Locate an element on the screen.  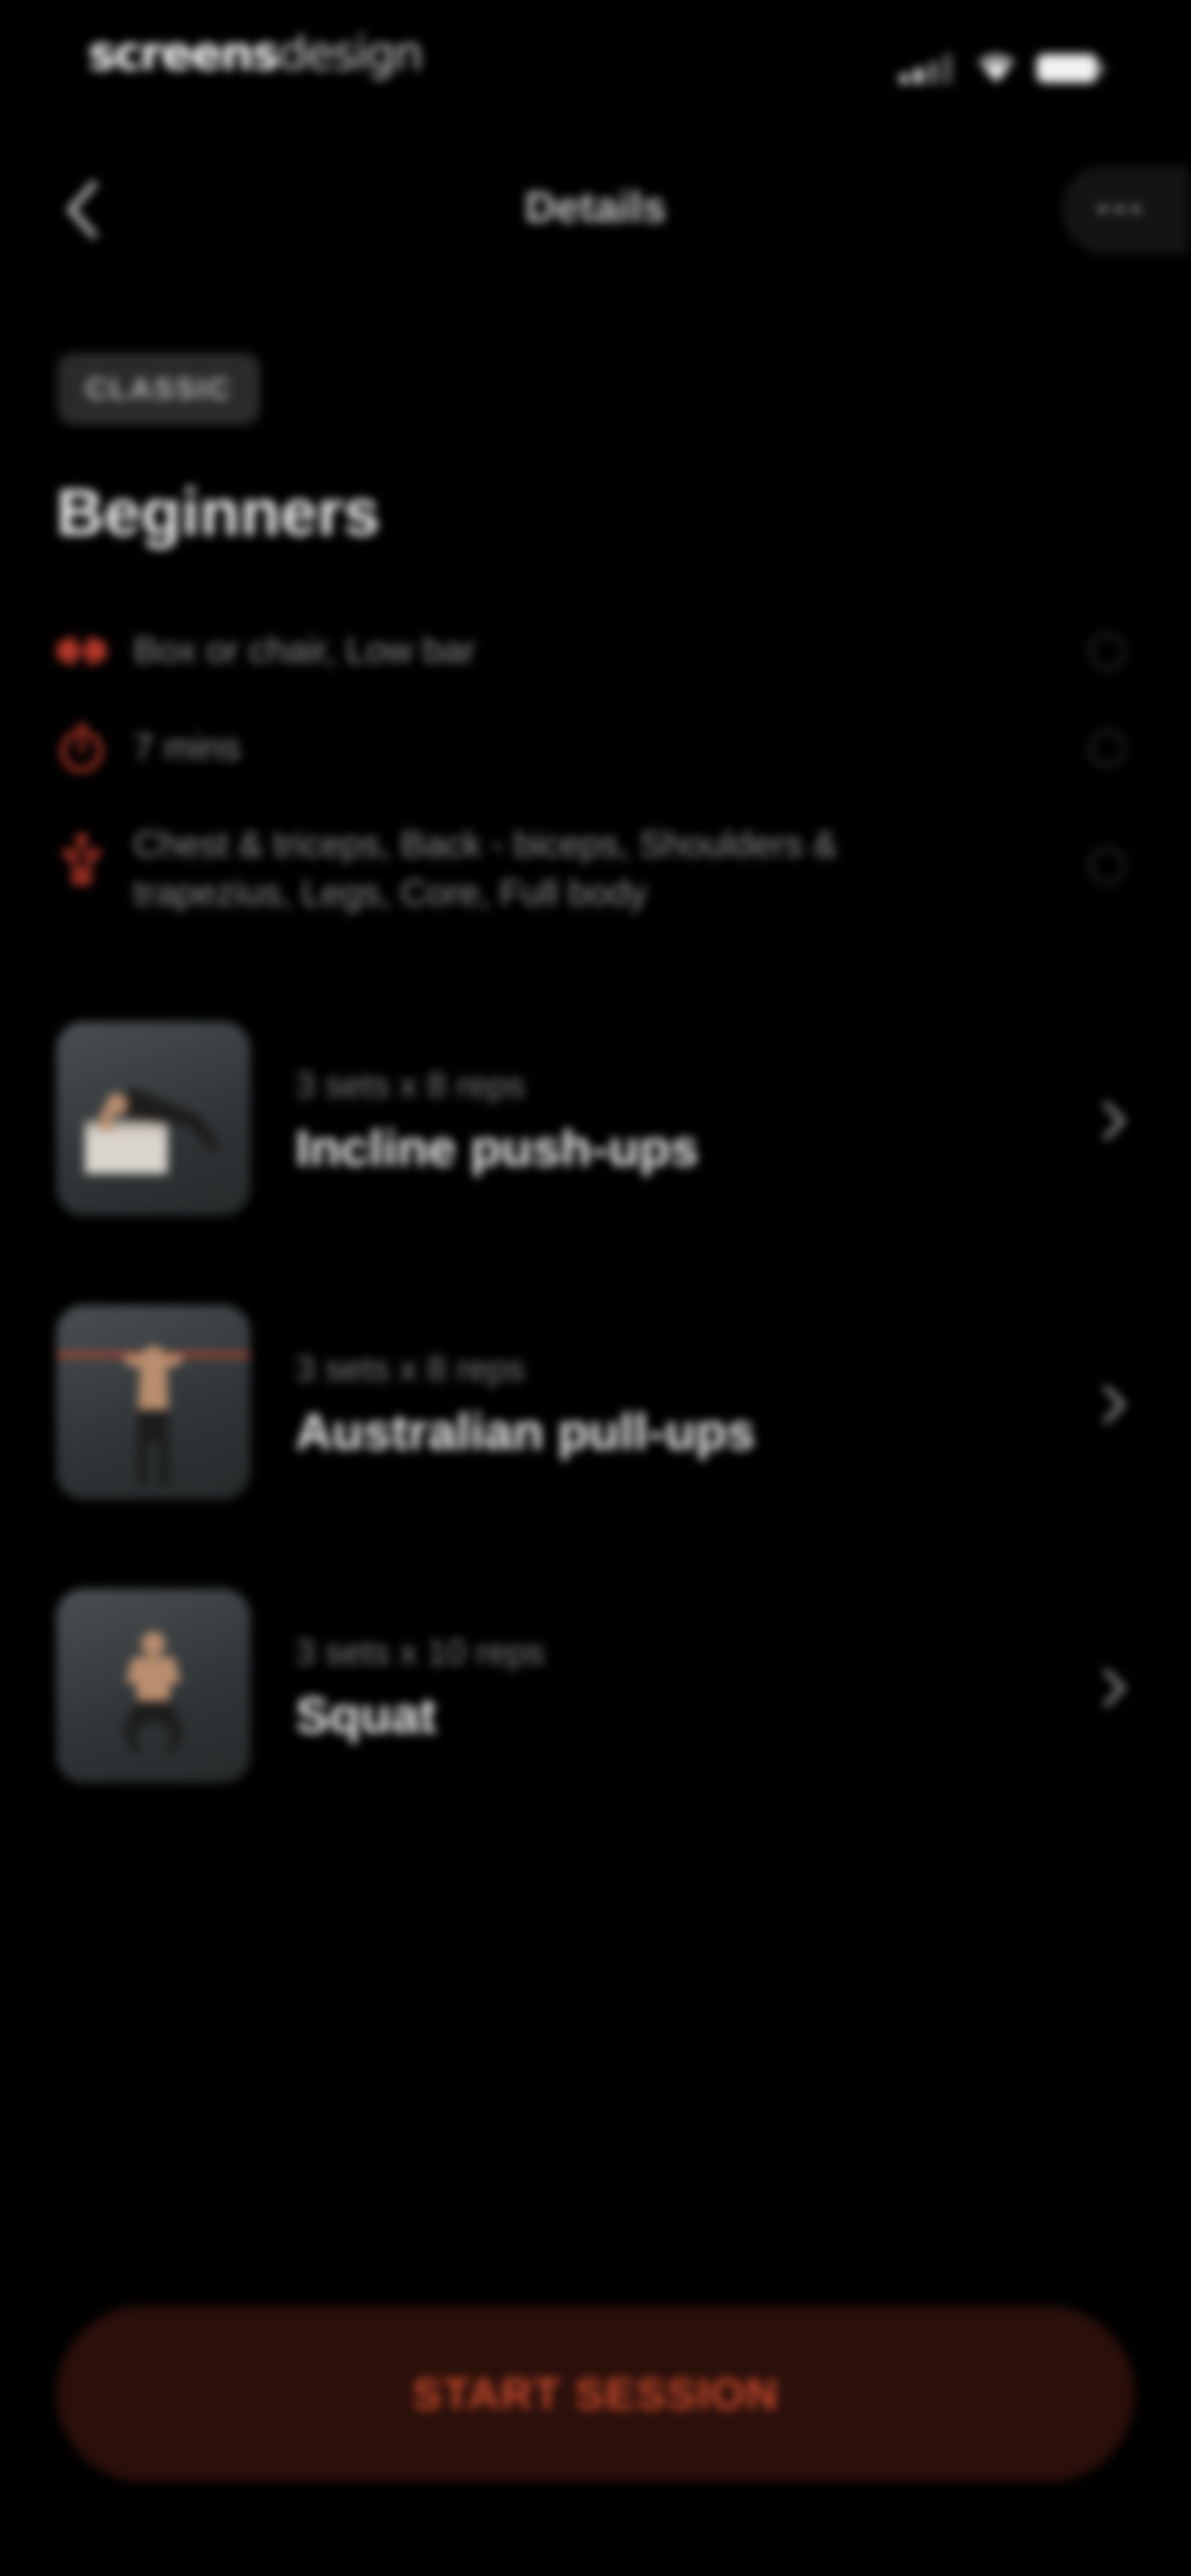
exercise-name: Incline push-ups is located at coordinates (497, 1148).